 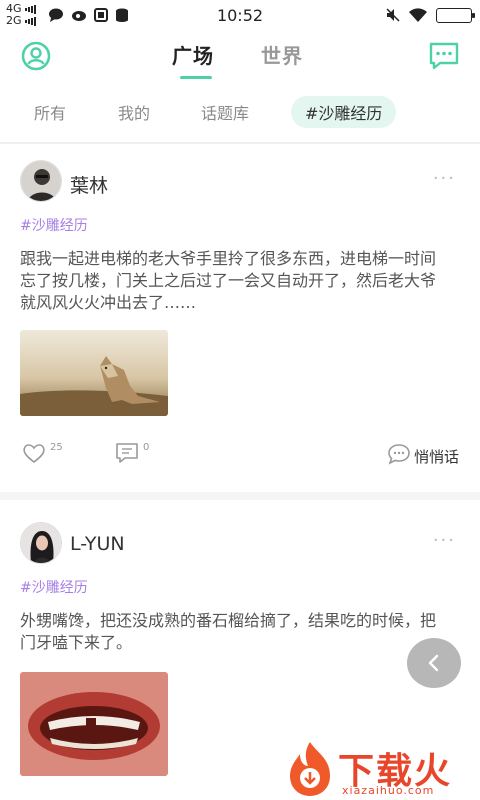 What do you see at coordinates (240, 457) in the screenshot?
I see `post-actions: 25 0 悄悄话` at bounding box center [240, 457].